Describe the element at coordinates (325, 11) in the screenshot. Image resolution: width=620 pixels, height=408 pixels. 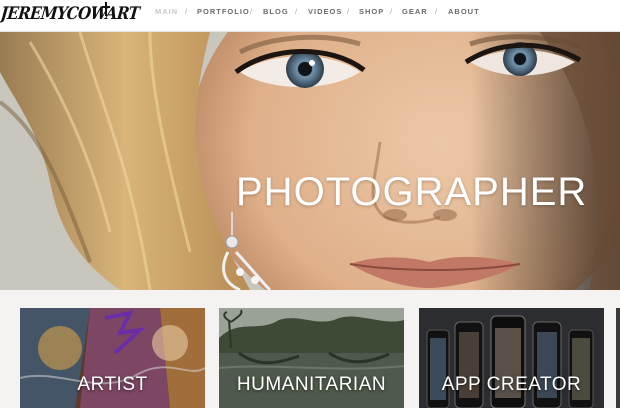
I see `nav-item-videos: VIDEOS` at that location.